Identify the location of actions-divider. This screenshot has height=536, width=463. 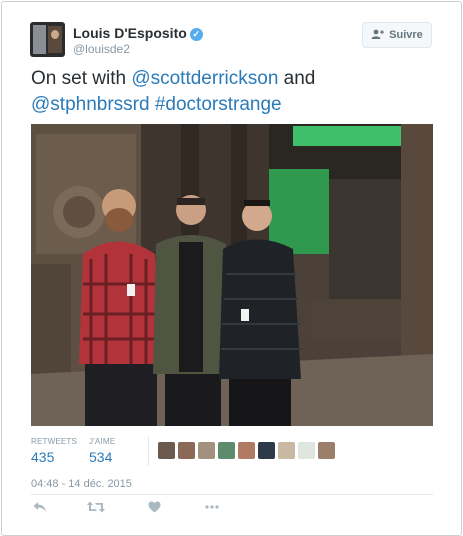
(232, 494).